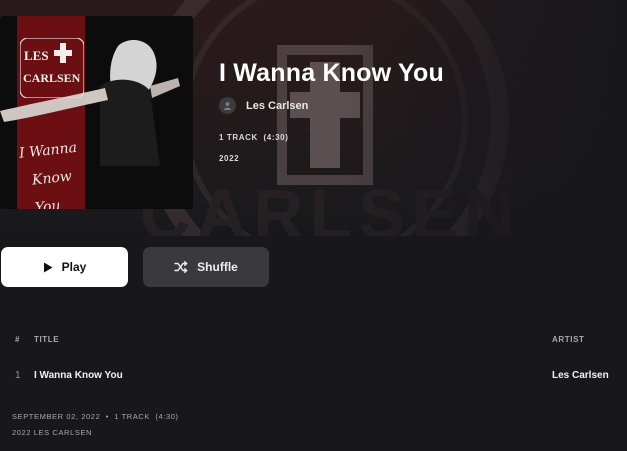 The width and height of the screenshot is (627, 451). What do you see at coordinates (331, 73) in the screenshot?
I see `album-title: I Wanna Know You` at bounding box center [331, 73].